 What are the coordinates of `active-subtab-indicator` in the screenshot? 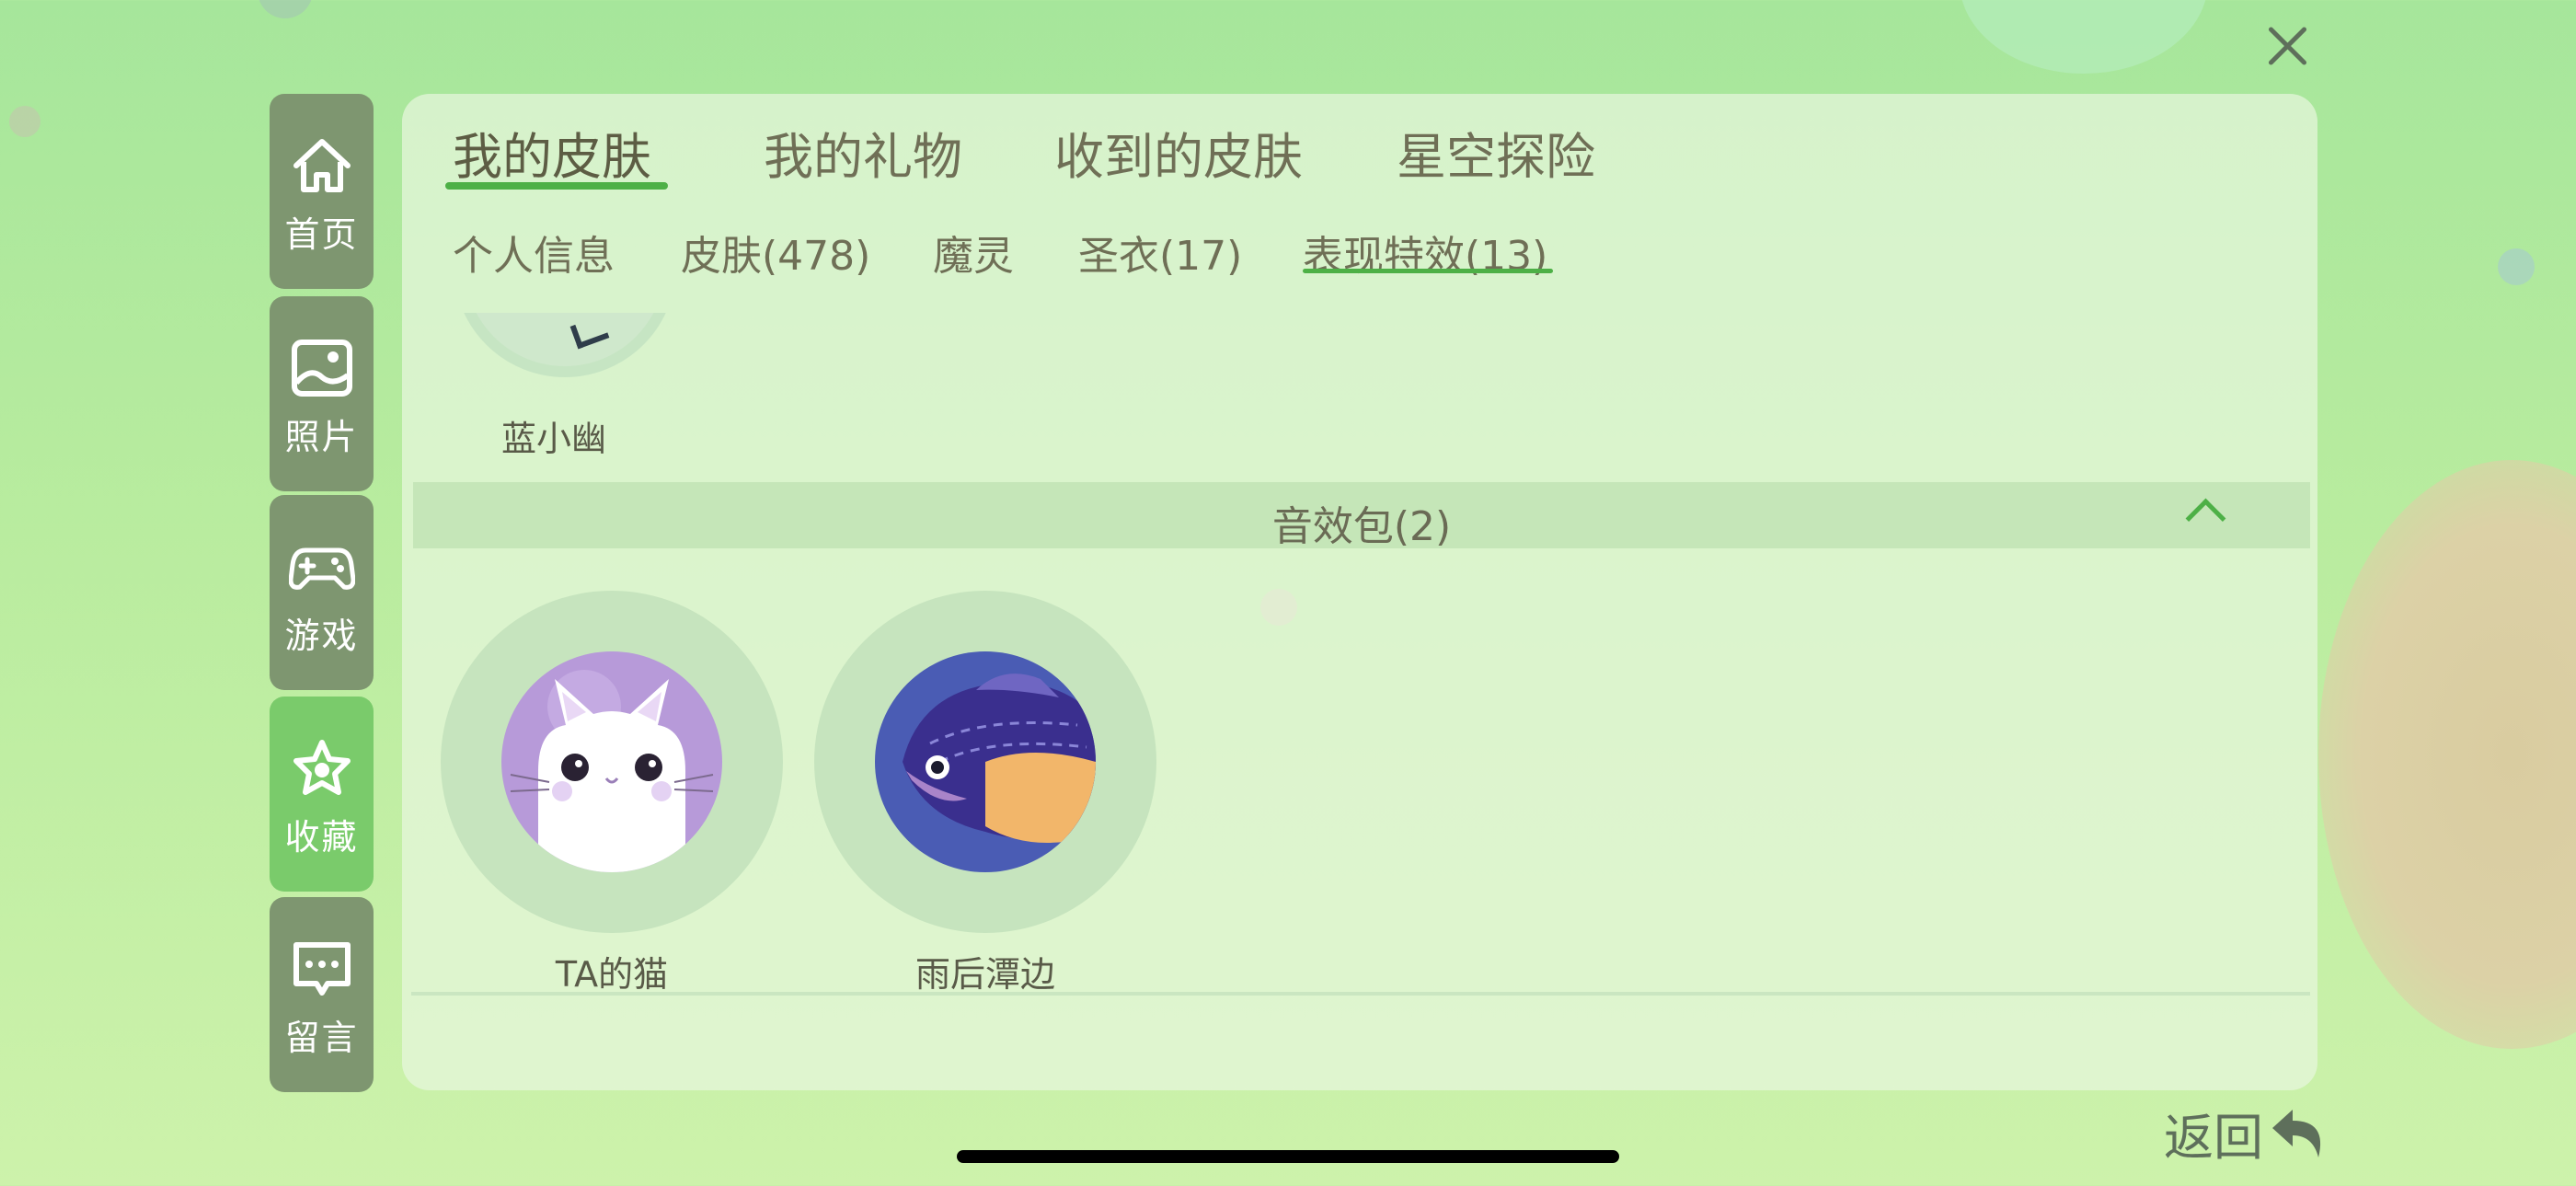 It's located at (1428, 271).